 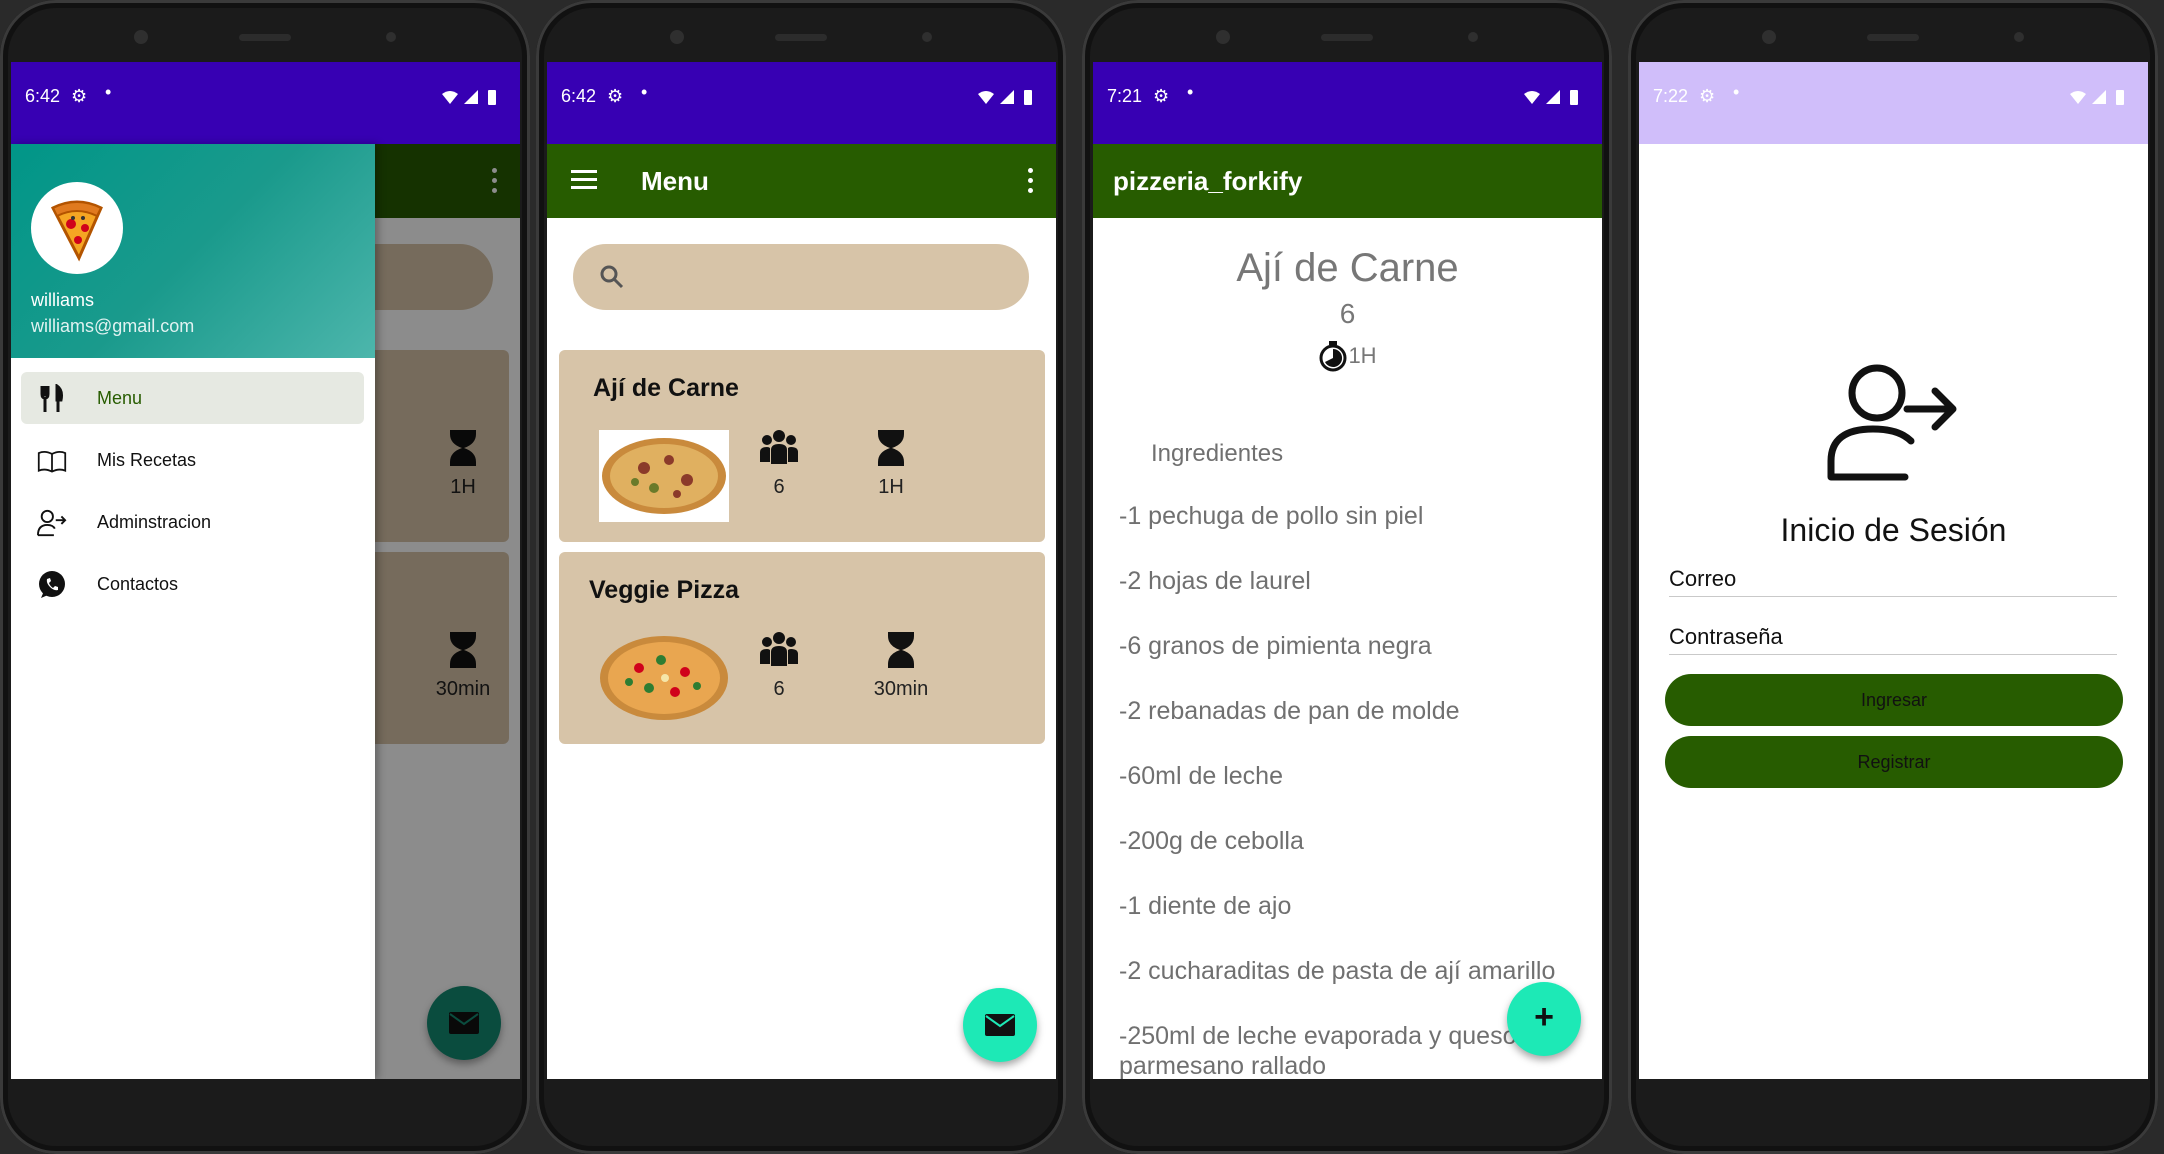 What do you see at coordinates (138, 584) in the screenshot?
I see `drawer-item-label: Contactos` at bounding box center [138, 584].